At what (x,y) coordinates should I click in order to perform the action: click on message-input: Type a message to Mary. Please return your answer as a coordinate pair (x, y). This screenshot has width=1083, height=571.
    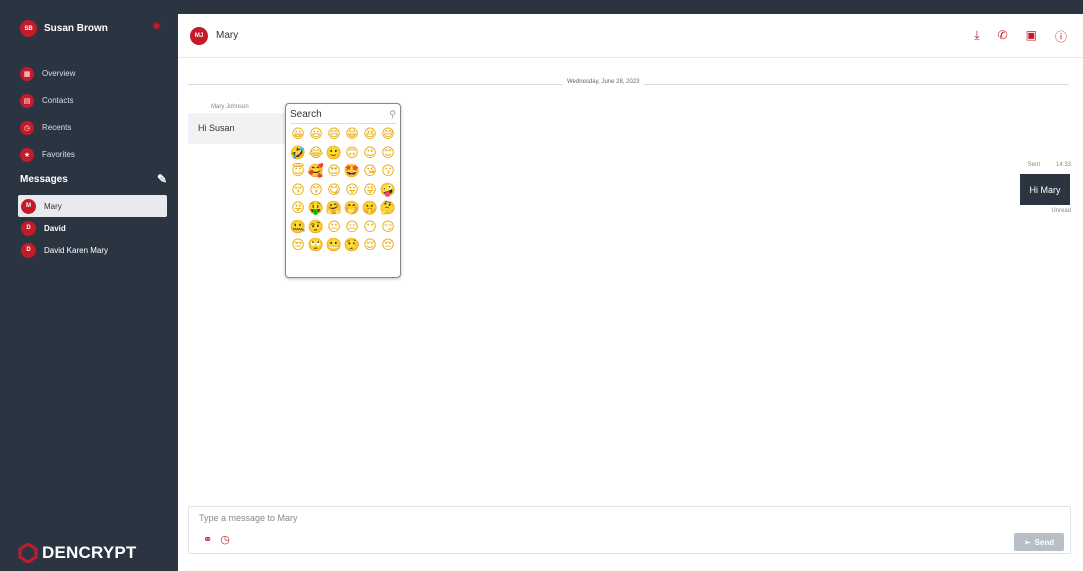
    Looking at the image, I should click on (248, 518).